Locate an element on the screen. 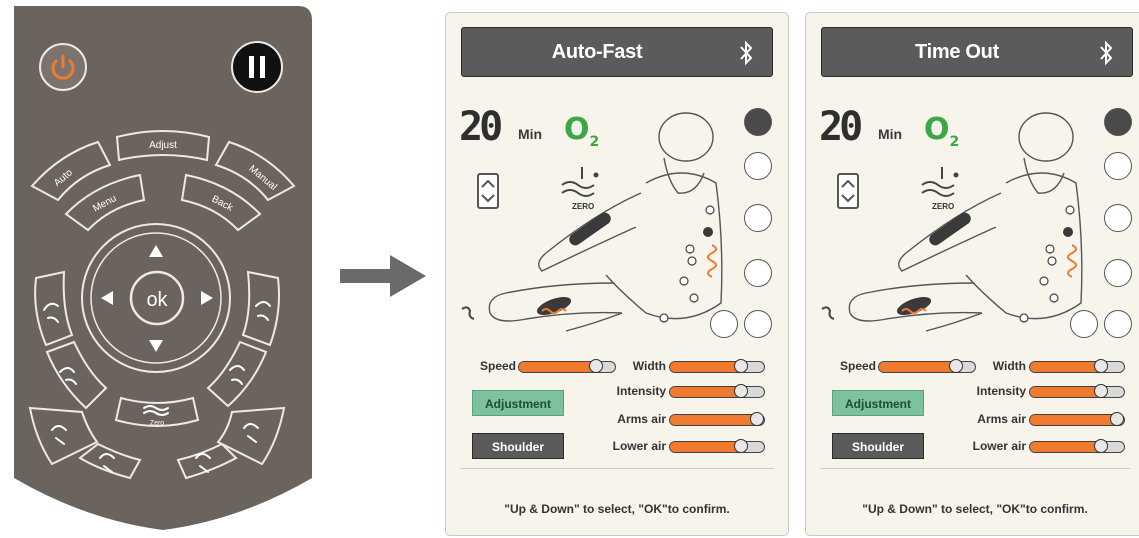  ok-button: ok is located at coordinates (157, 298).